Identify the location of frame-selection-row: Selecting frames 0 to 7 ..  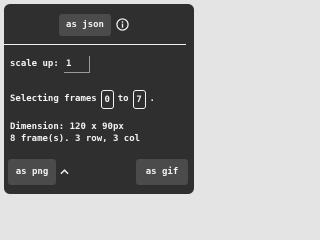
(82, 99).